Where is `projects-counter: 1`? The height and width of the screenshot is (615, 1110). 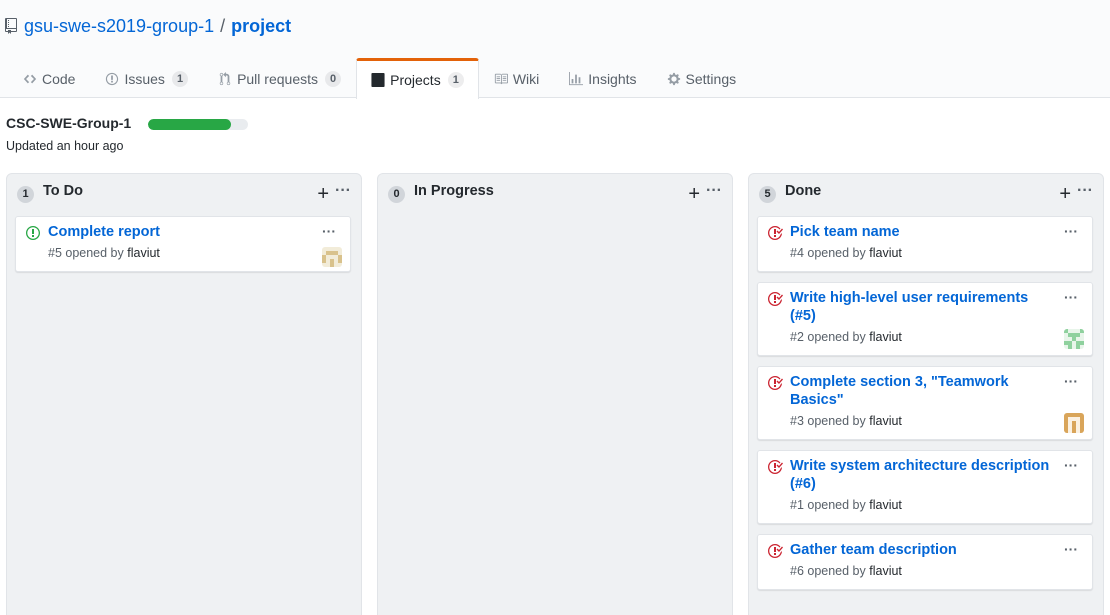
projects-counter: 1 is located at coordinates (455, 80).